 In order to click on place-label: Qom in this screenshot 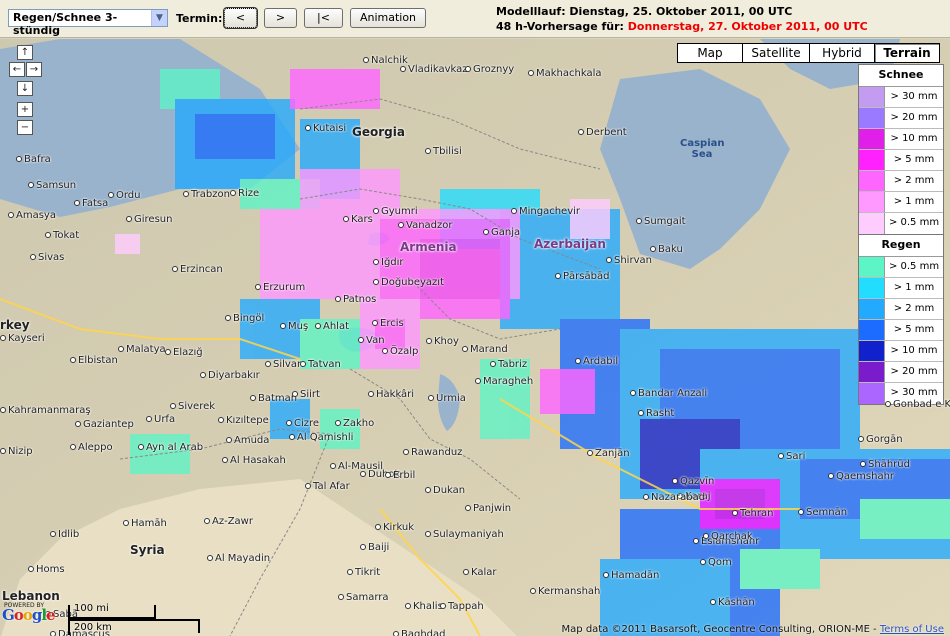, I will do `click(716, 562)`.